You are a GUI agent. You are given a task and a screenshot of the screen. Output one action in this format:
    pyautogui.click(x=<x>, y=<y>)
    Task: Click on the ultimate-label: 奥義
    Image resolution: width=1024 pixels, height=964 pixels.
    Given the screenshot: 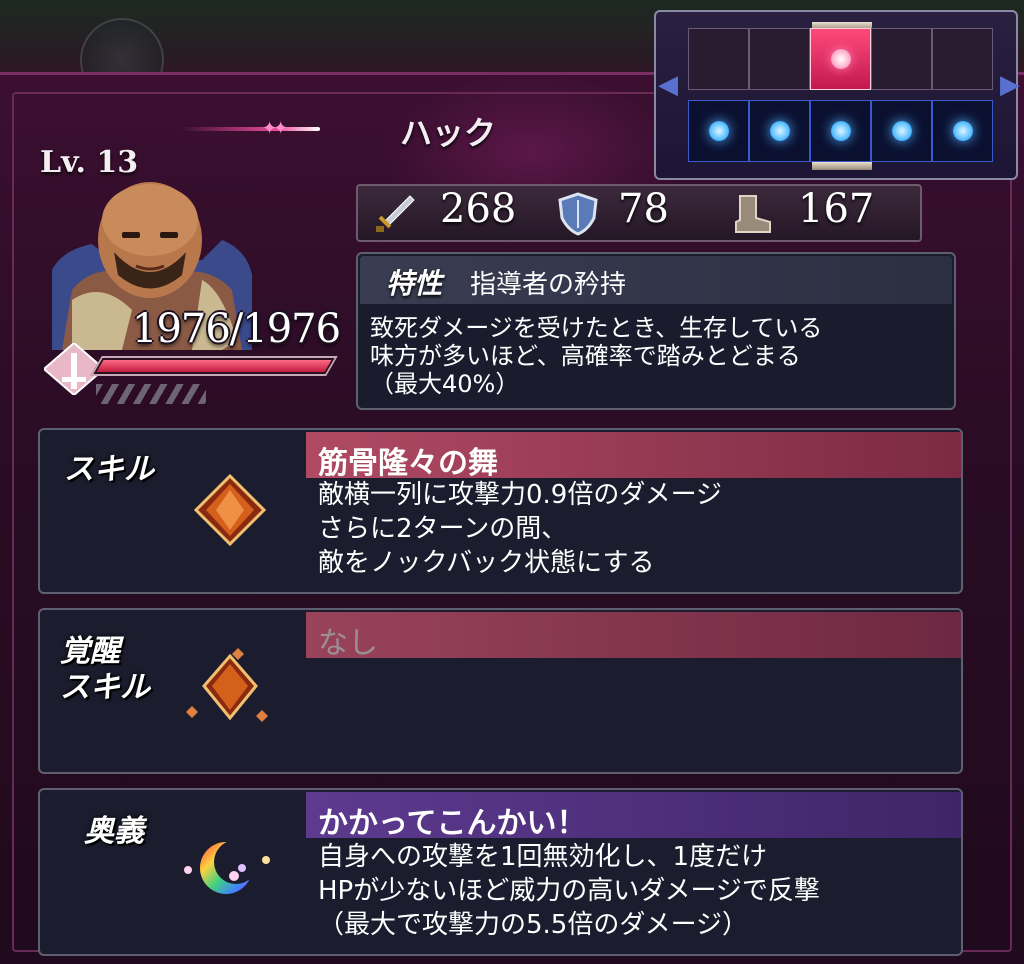 What is the action you would take?
    pyautogui.click(x=114, y=831)
    